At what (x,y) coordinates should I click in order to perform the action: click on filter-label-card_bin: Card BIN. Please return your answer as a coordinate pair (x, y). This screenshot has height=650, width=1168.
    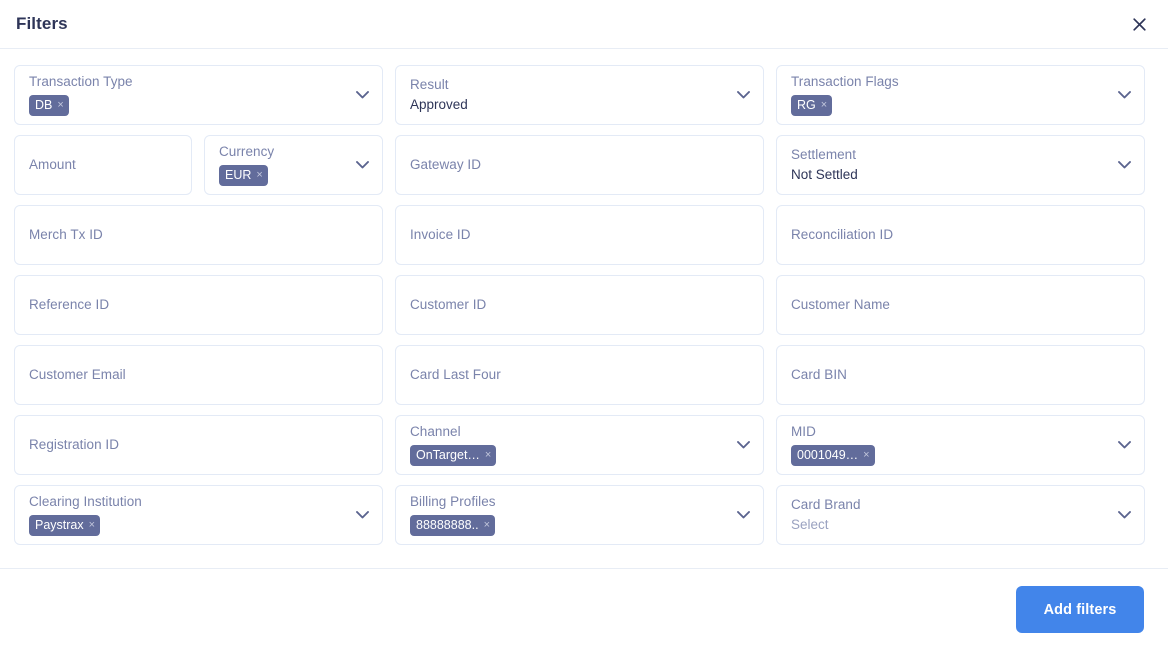
    Looking at the image, I should click on (819, 374).